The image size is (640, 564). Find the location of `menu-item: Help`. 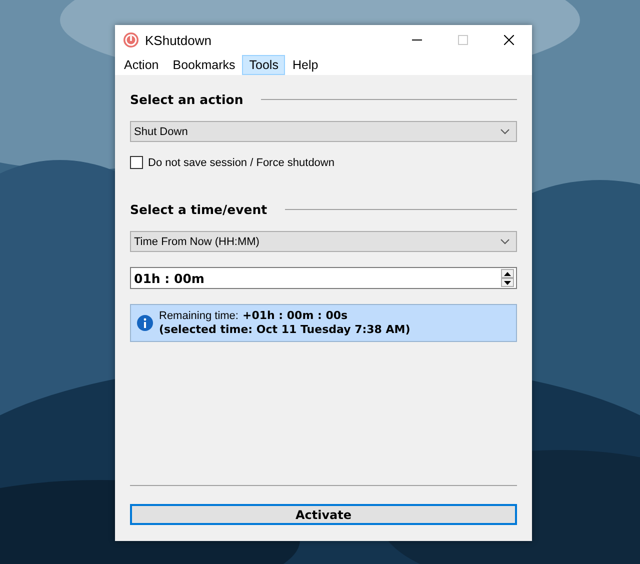

menu-item: Help is located at coordinates (305, 65).